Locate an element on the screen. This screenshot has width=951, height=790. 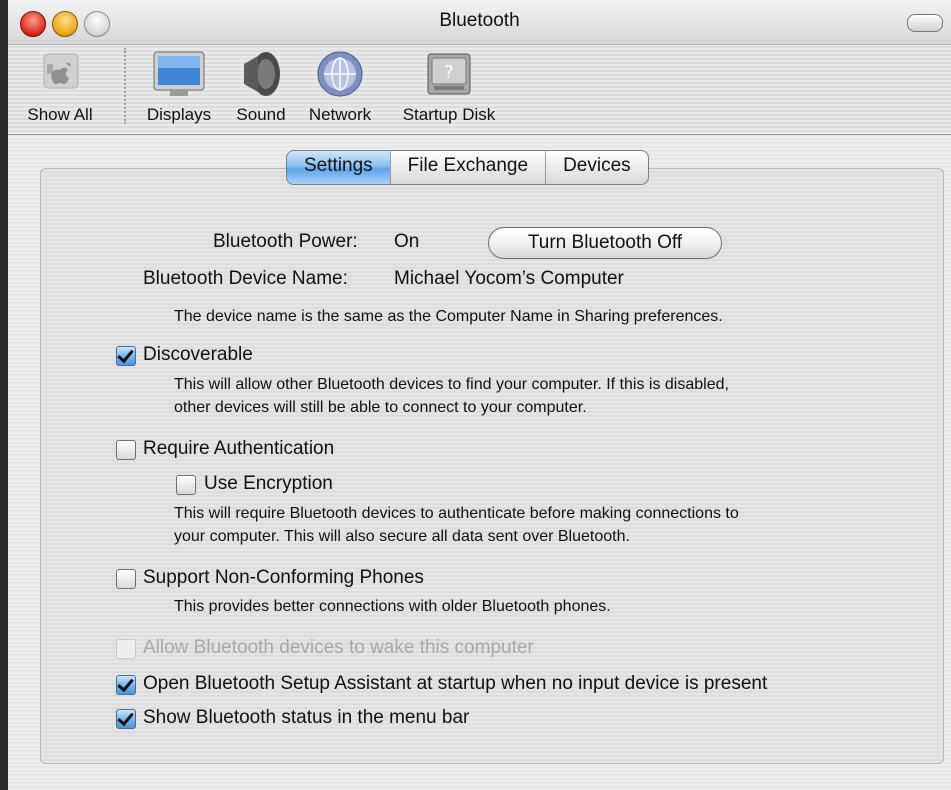
toolbar-label: Sound is located at coordinates (261, 114).